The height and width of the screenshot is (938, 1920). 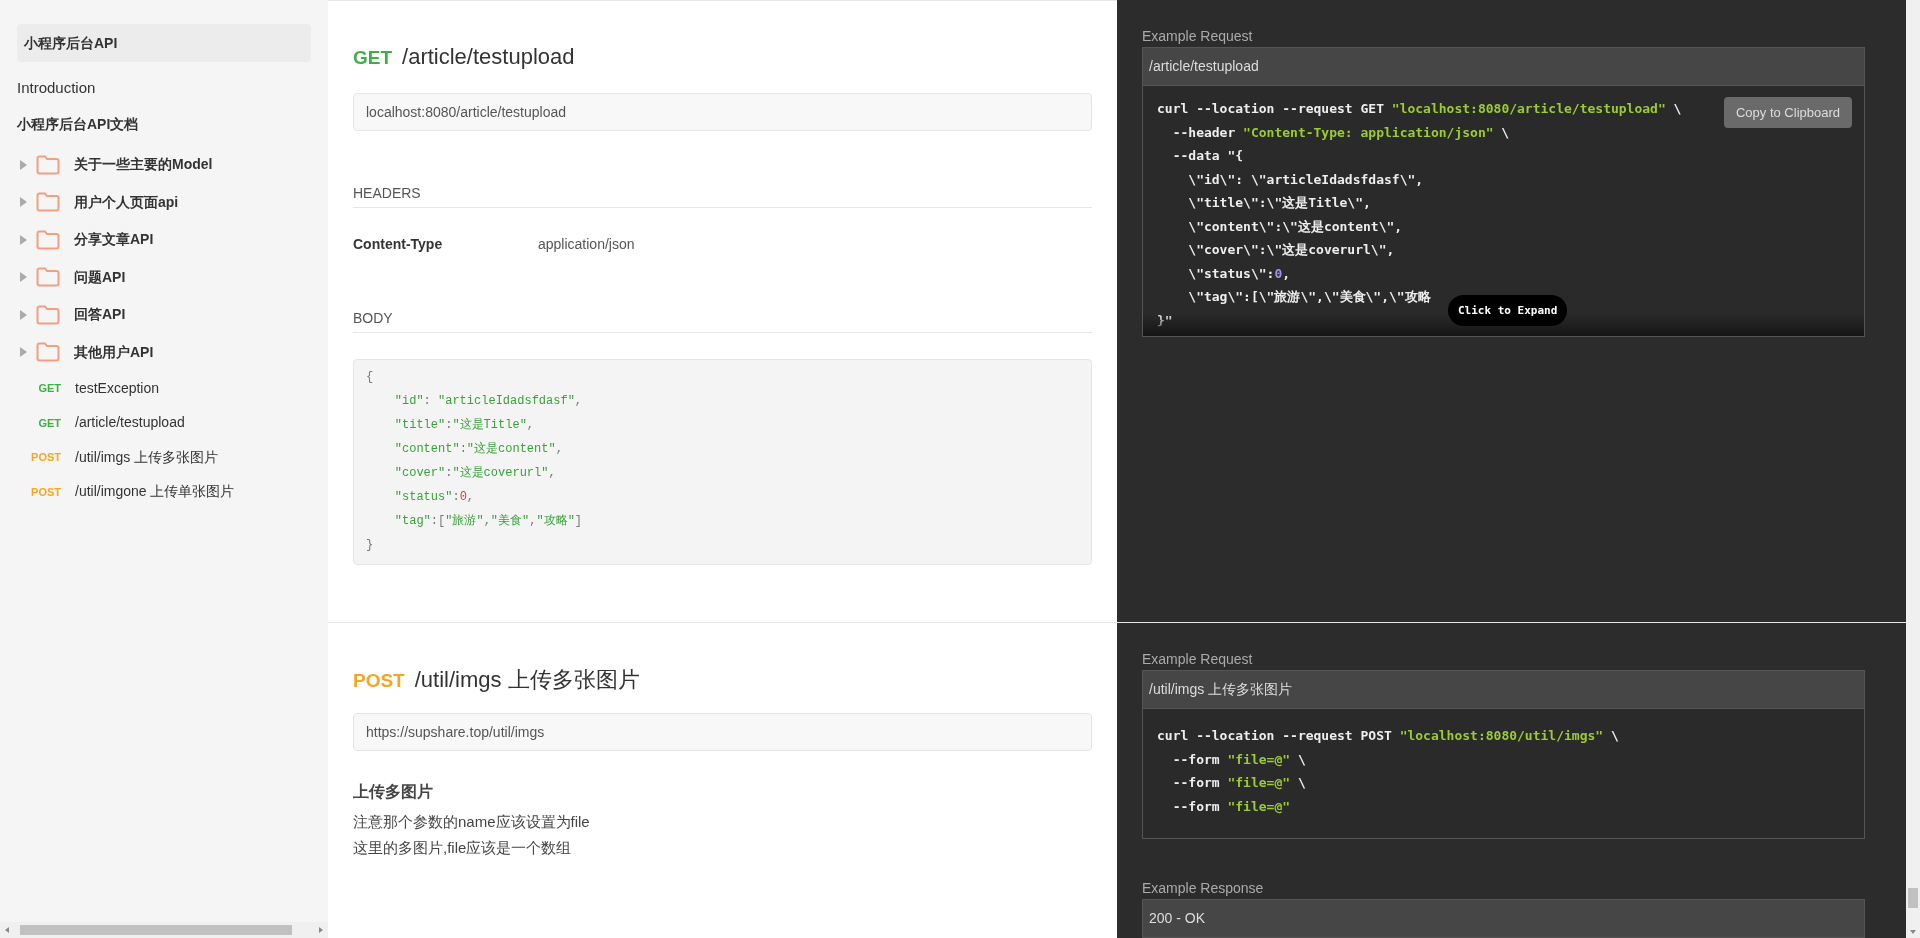 What do you see at coordinates (722, 112) in the screenshot?
I see `url-field: localhost:8080/article/testupload` at bounding box center [722, 112].